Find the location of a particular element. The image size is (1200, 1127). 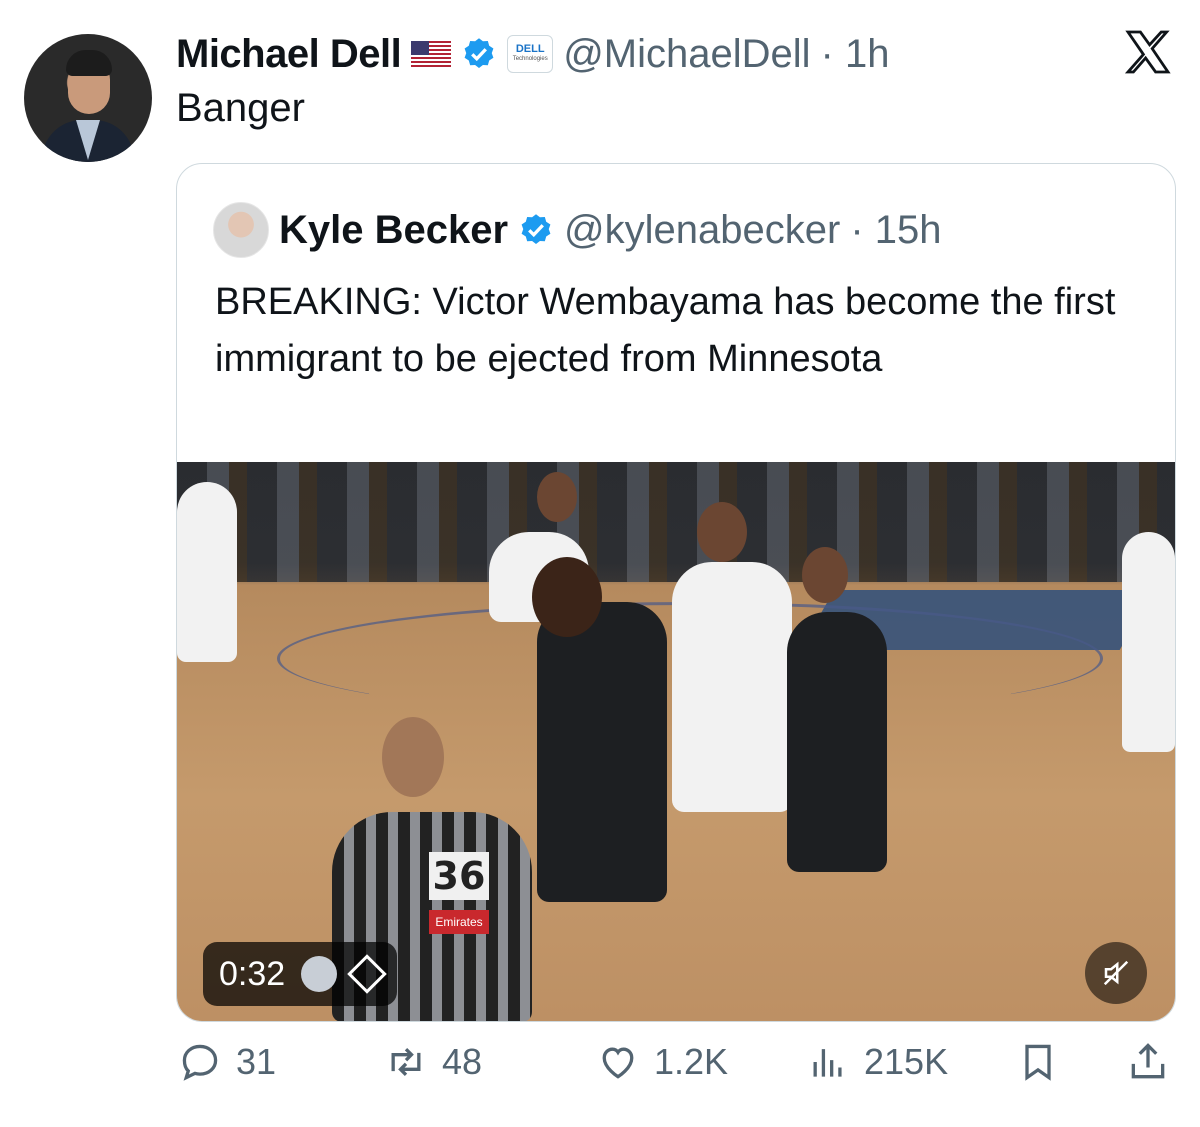

video-duration: 0:32 is located at coordinates (252, 973).